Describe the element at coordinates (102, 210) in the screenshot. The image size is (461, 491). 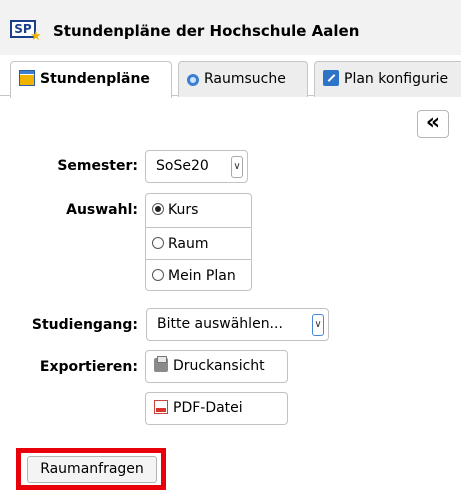
I see `auswahl-label: Auswahl:` at that location.